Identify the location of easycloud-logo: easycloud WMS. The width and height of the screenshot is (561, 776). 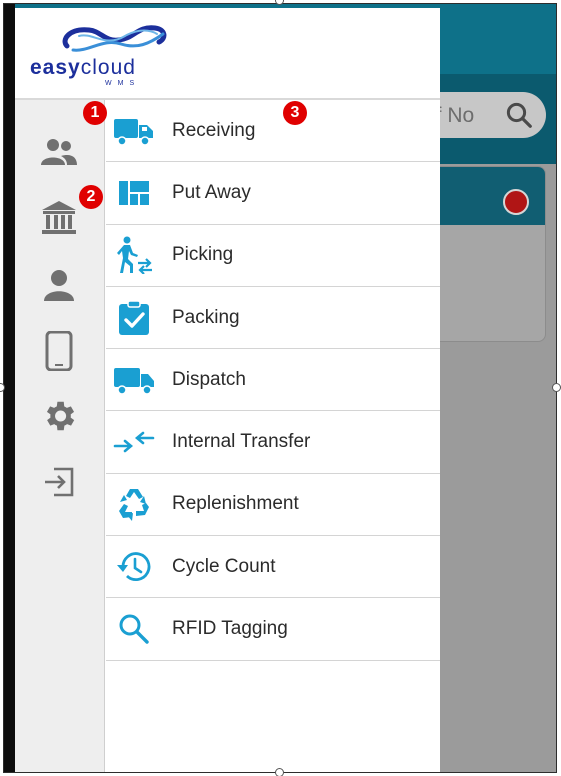
(109, 57).